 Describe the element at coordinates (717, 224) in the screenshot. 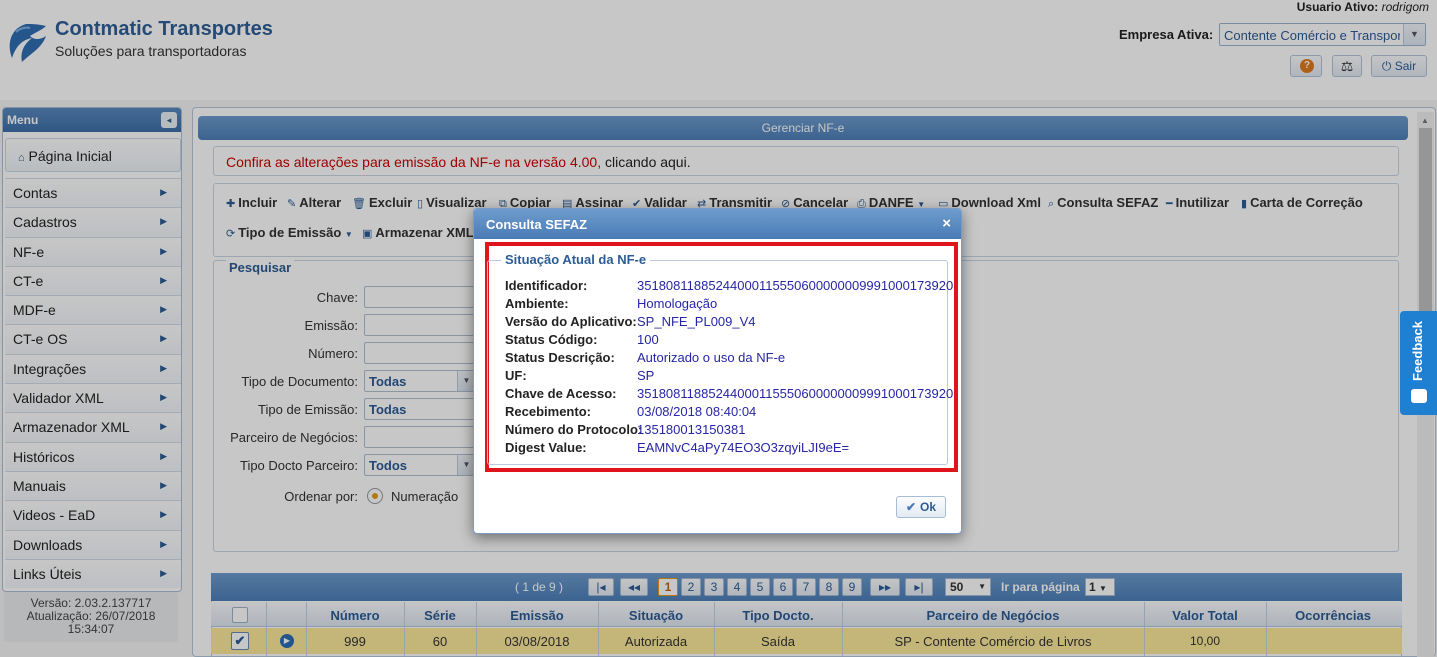

I see `dialog-header: Consulta SEFAZ ×` at that location.